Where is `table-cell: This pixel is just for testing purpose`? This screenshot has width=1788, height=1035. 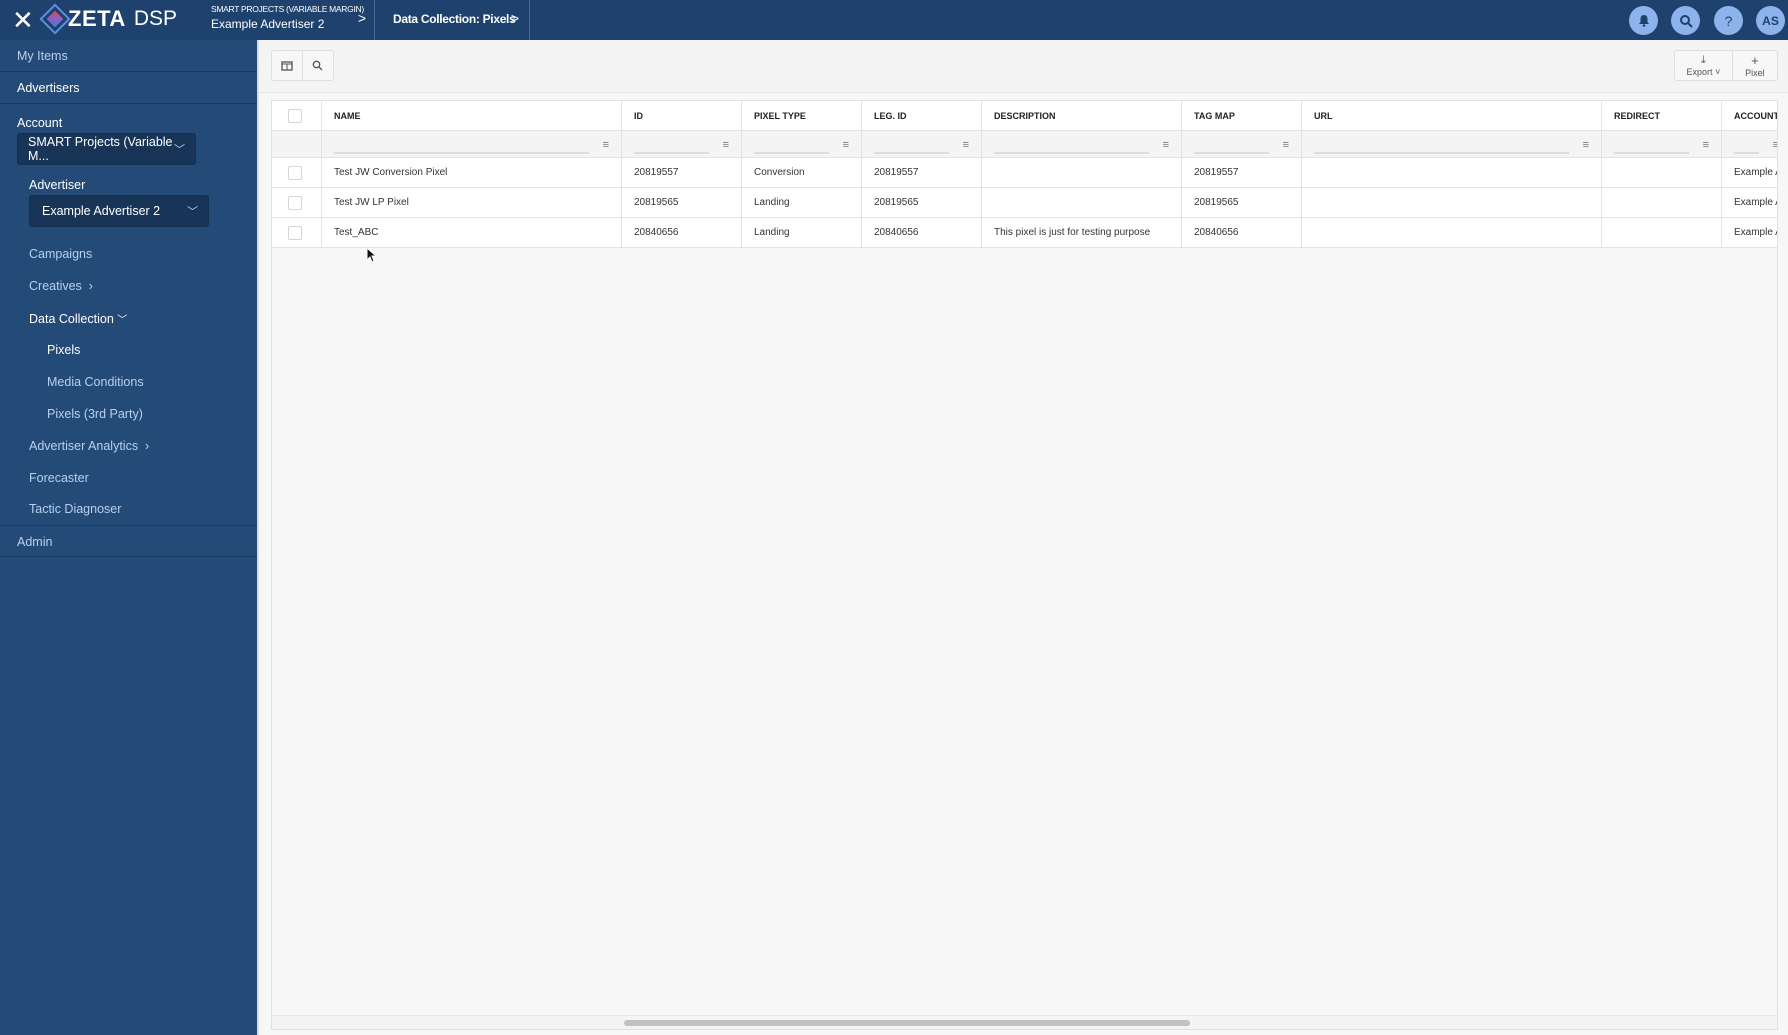
table-cell: This pixel is just for testing purpose is located at coordinates (1082, 232).